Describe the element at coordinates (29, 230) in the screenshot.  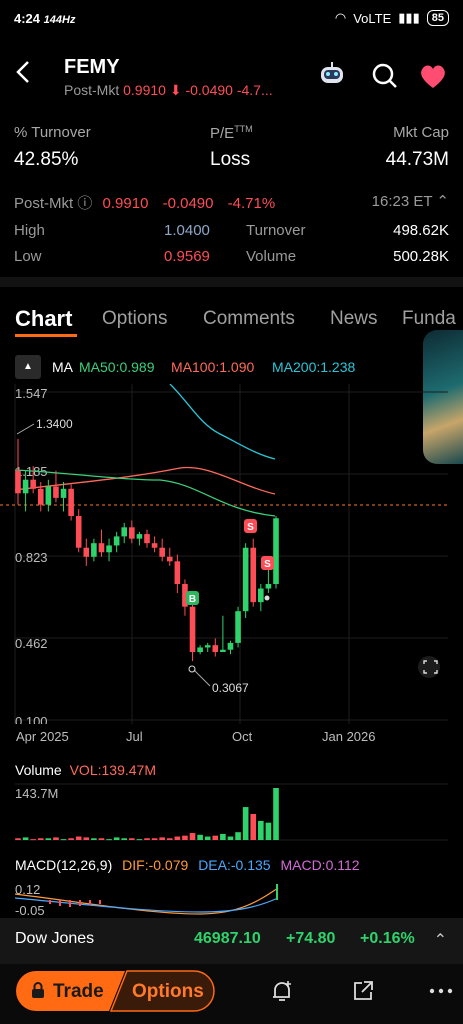
I see `high-label: High` at that location.